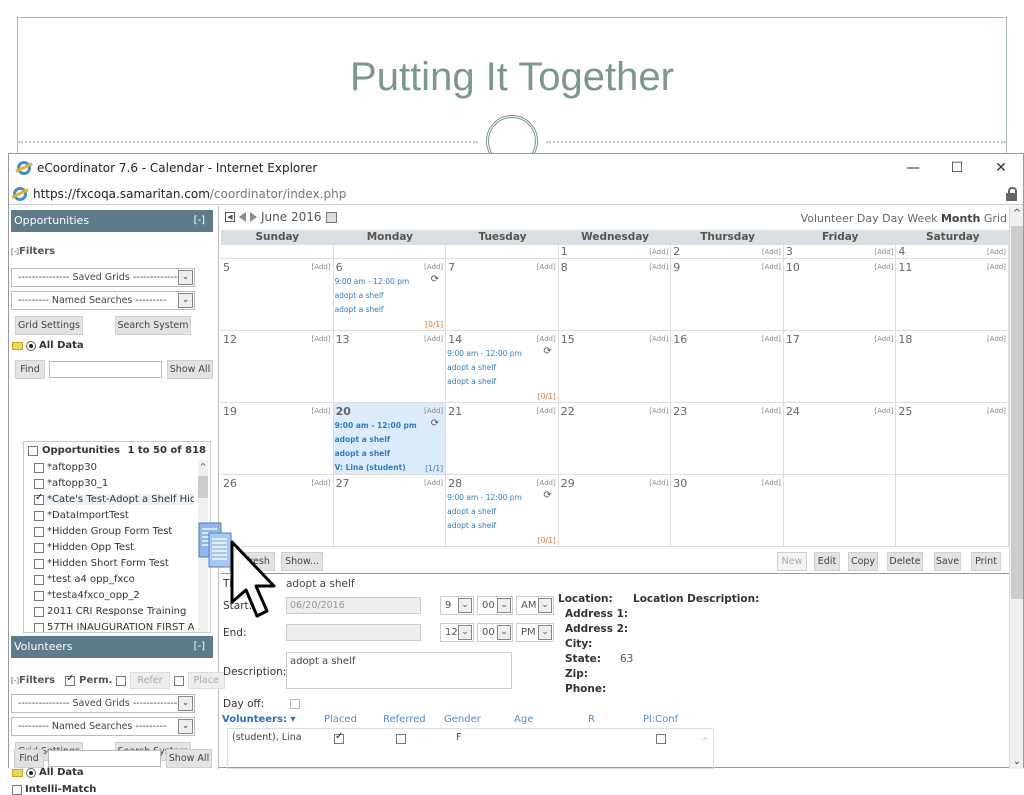 The image size is (1024, 795). Describe the element at coordinates (353, 632) in the screenshot. I see `end-date-input` at that location.